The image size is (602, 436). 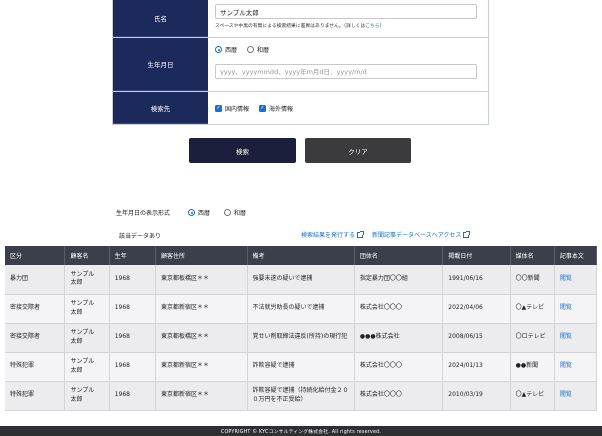 I want to click on news-db-link: 新聞記事データベースへアクセス, so click(x=421, y=234).